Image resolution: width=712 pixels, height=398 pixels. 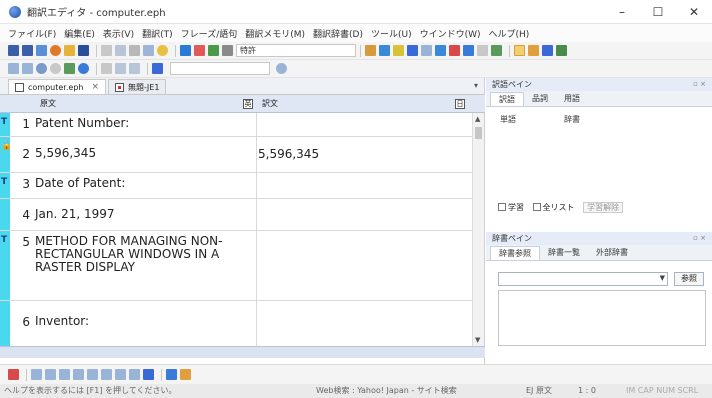 What do you see at coordinates (120, 50) in the screenshot?
I see `copy-icon` at bounding box center [120, 50].